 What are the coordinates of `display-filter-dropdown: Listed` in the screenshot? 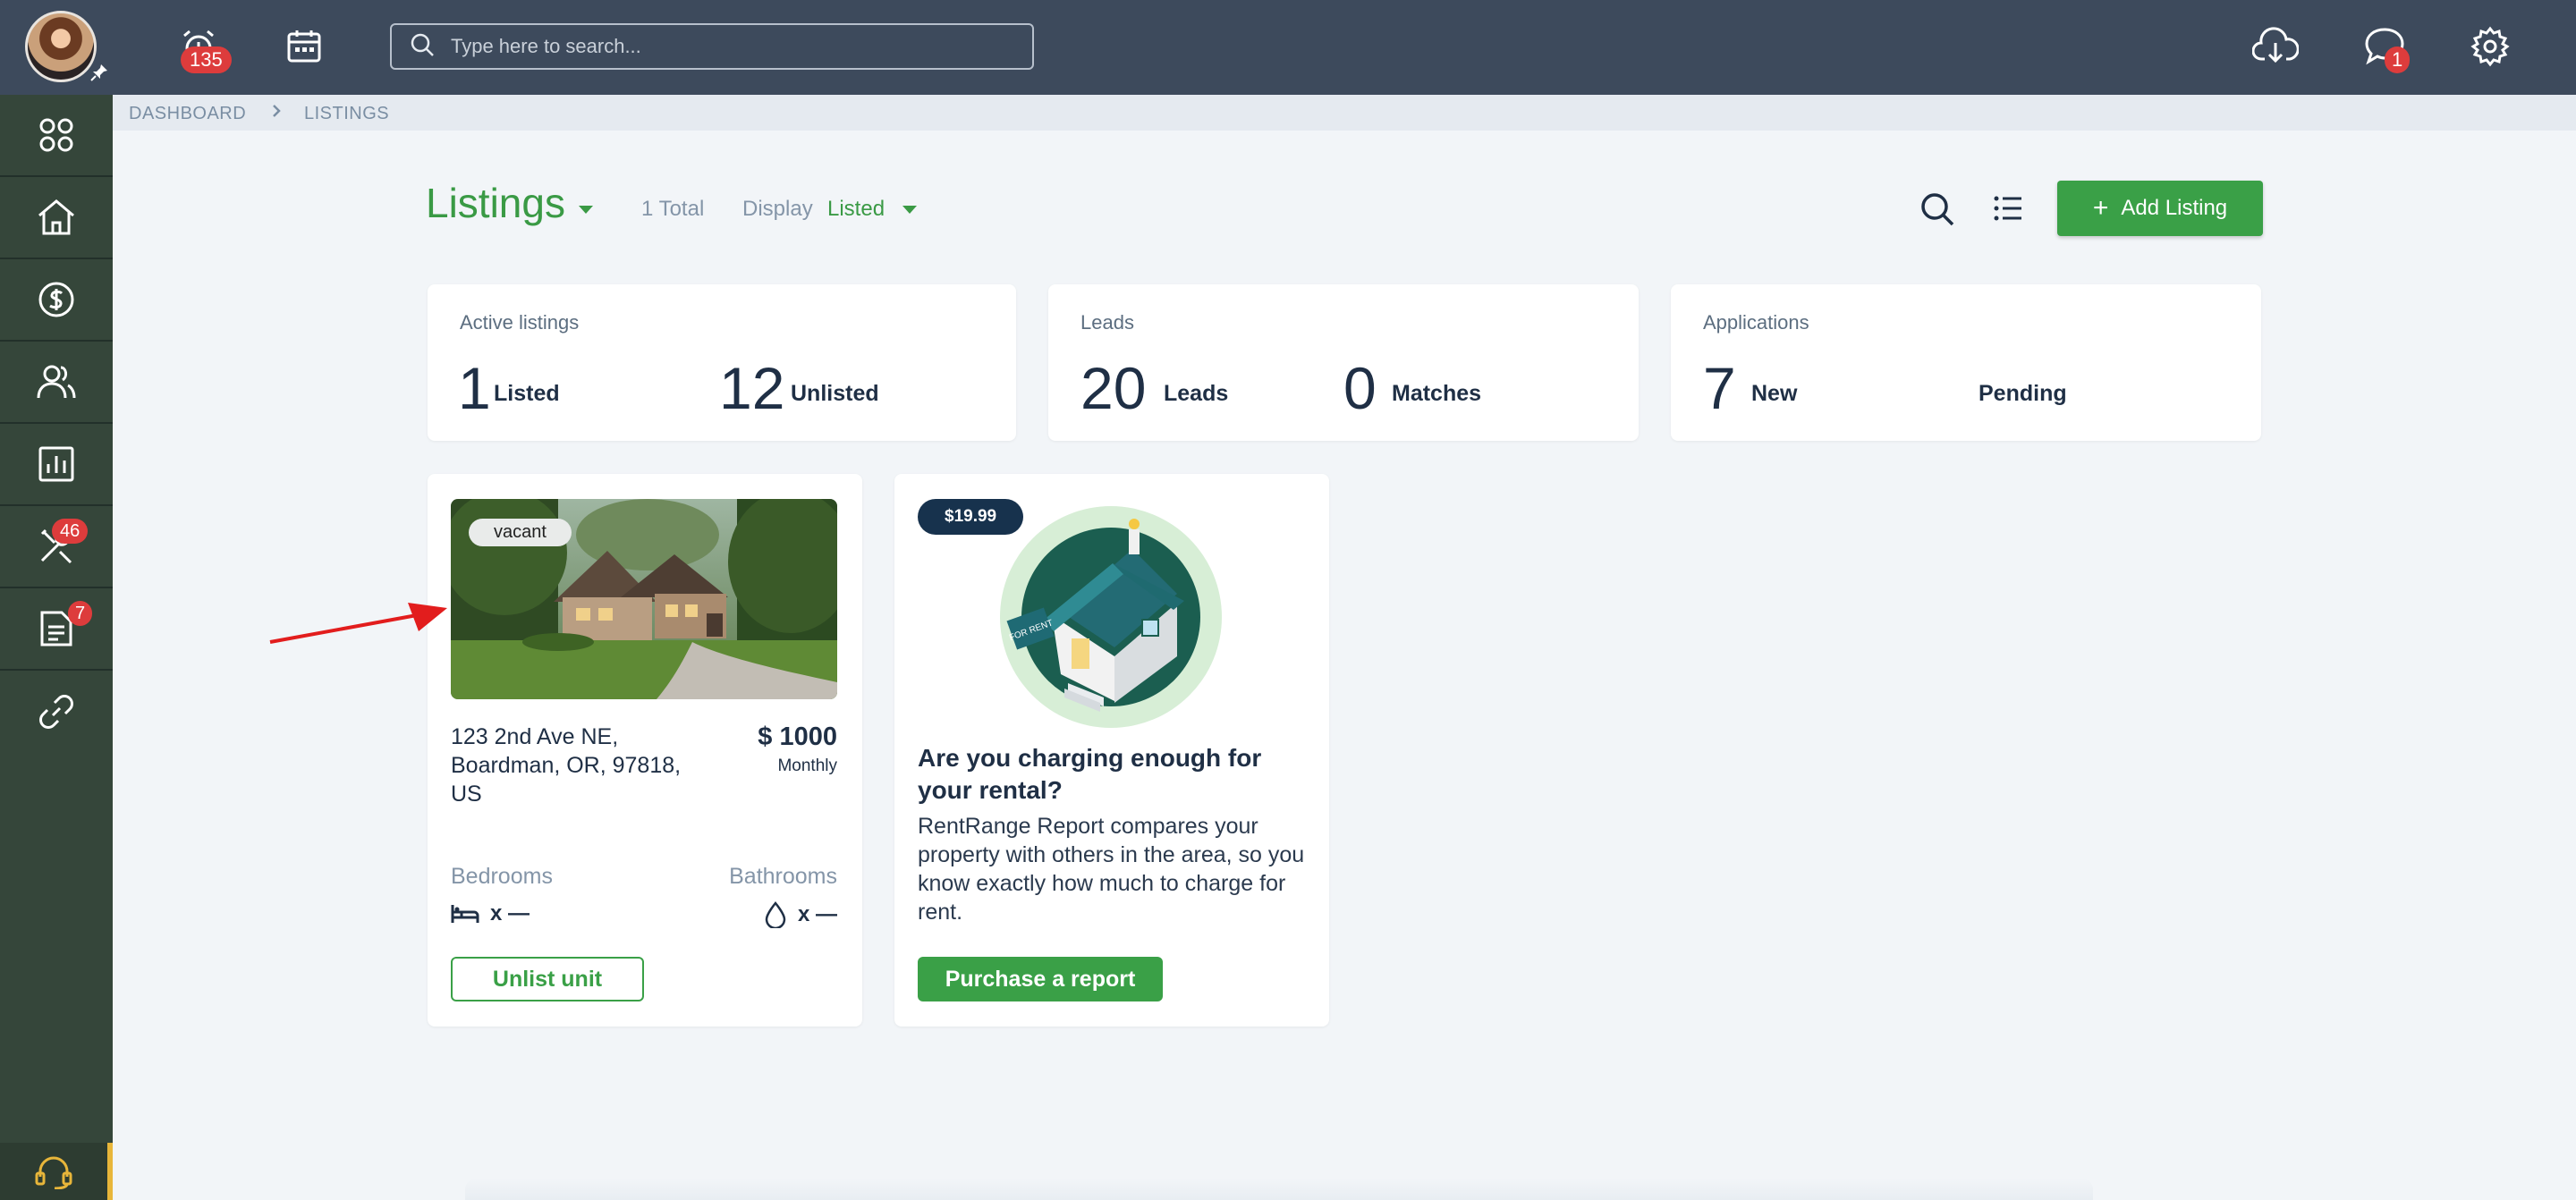 It's located at (856, 210).